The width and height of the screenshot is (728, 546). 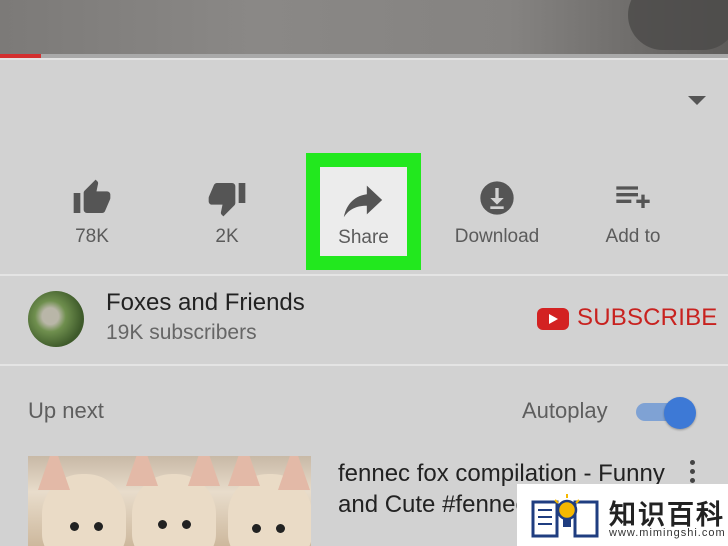 What do you see at coordinates (363, 237) in the screenshot?
I see `share-label: Share` at bounding box center [363, 237].